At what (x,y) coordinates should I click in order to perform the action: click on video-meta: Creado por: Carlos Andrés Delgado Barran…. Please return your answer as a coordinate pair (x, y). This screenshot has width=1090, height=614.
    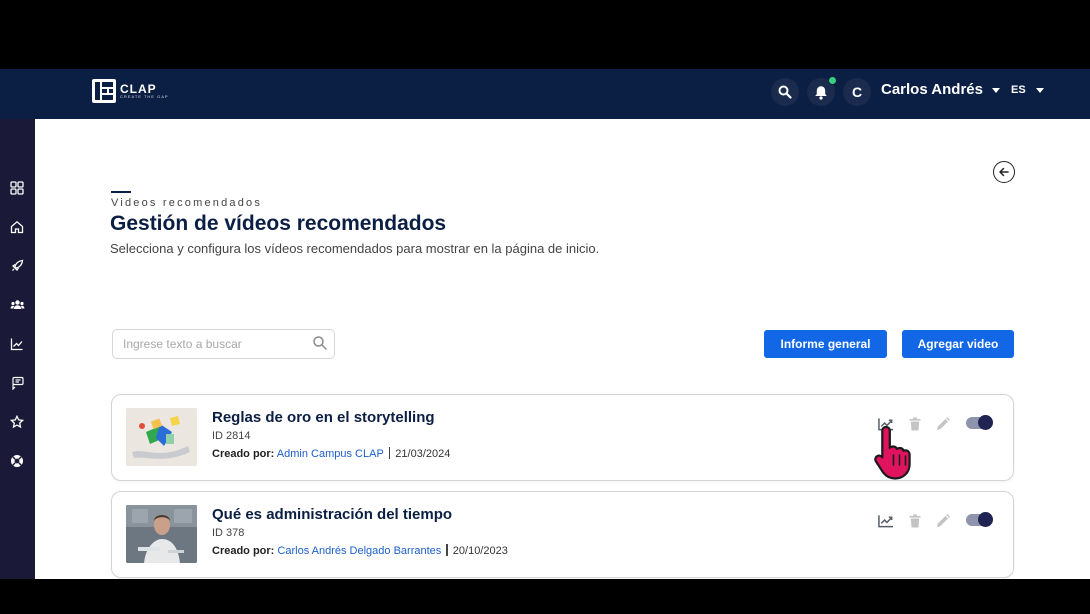
    Looking at the image, I should click on (360, 550).